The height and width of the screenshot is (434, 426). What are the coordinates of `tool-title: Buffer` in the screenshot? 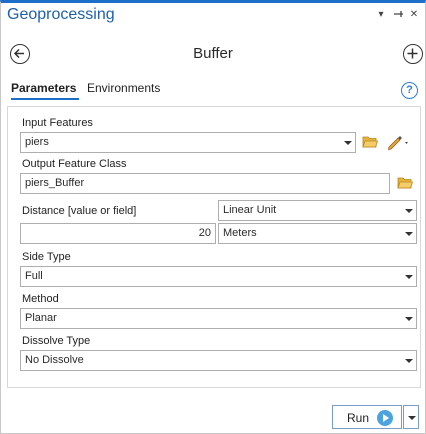 It's located at (213, 53).